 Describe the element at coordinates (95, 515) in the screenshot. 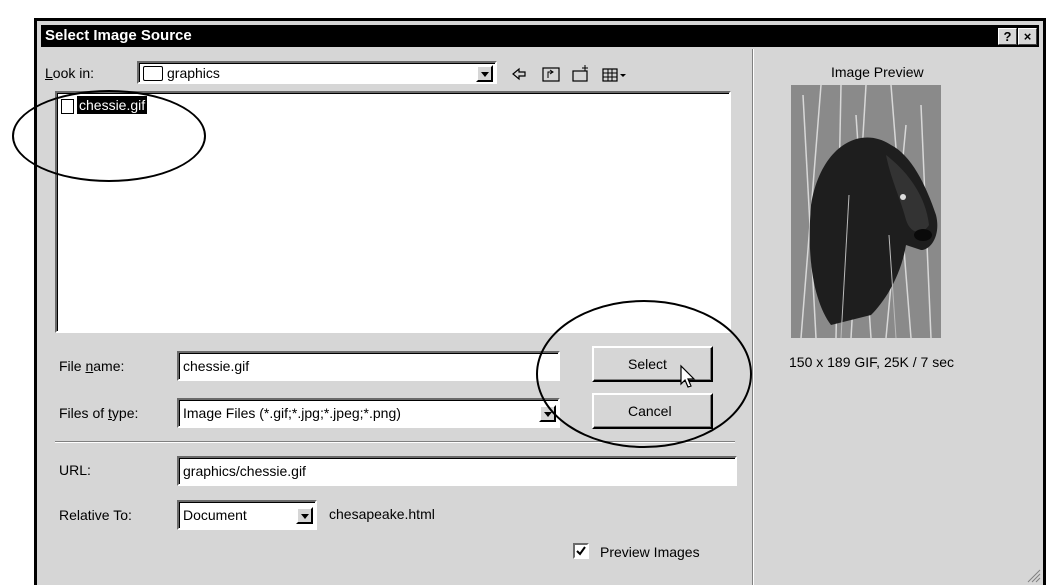

I see `relative-to-label: Relative To:` at that location.